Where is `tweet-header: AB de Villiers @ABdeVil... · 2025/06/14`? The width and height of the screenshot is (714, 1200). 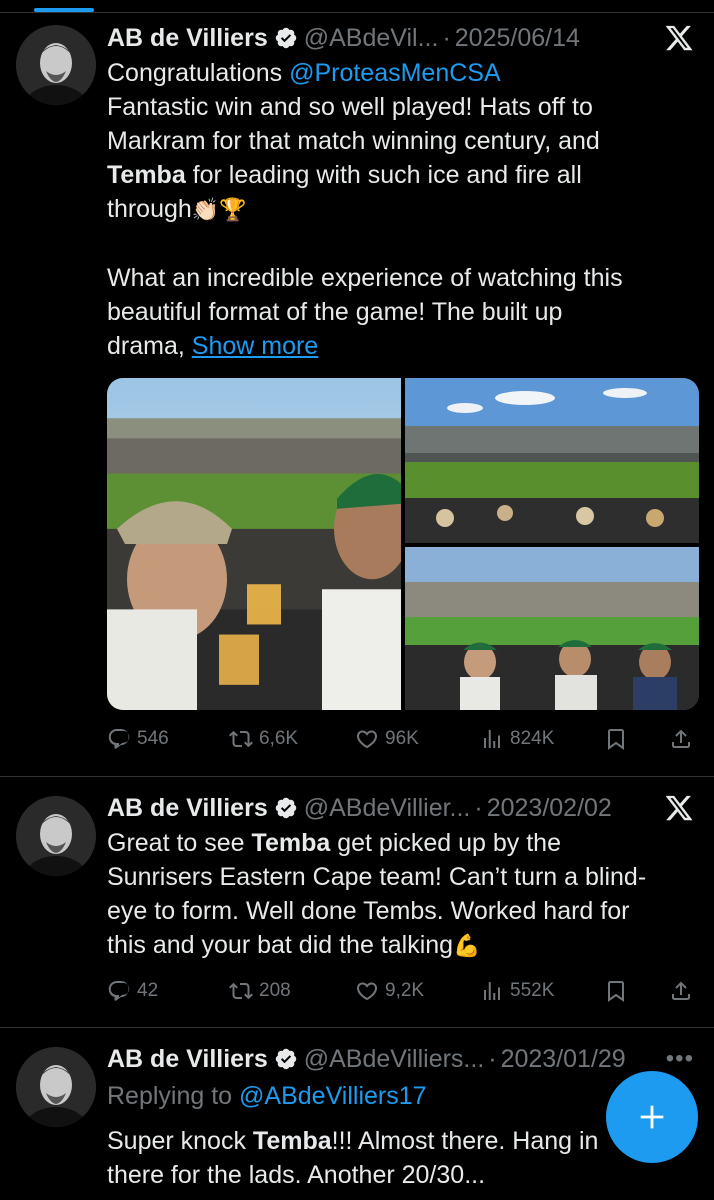
tweet-header: AB de Villiers @ABdeVil... · 2025/06/14 is located at coordinates (400, 38).